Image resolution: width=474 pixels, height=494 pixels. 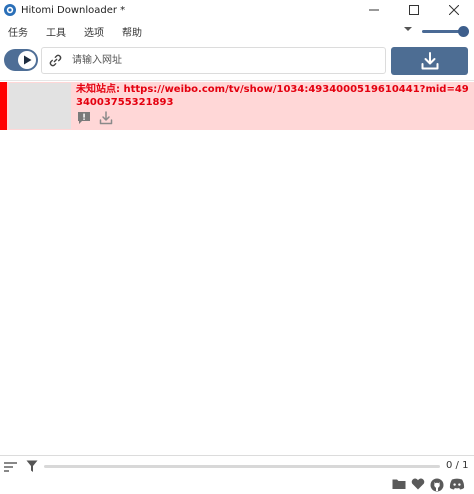 I want to click on filter-icon, so click(x=32, y=466).